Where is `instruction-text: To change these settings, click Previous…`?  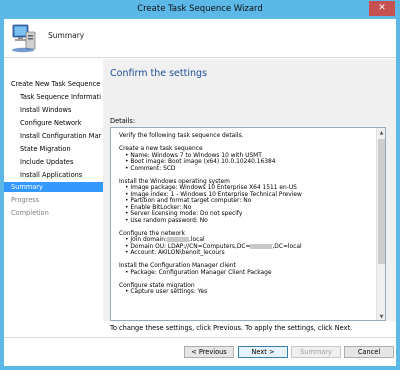
instruction-text: To change these settings, click Previous… is located at coordinates (231, 328).